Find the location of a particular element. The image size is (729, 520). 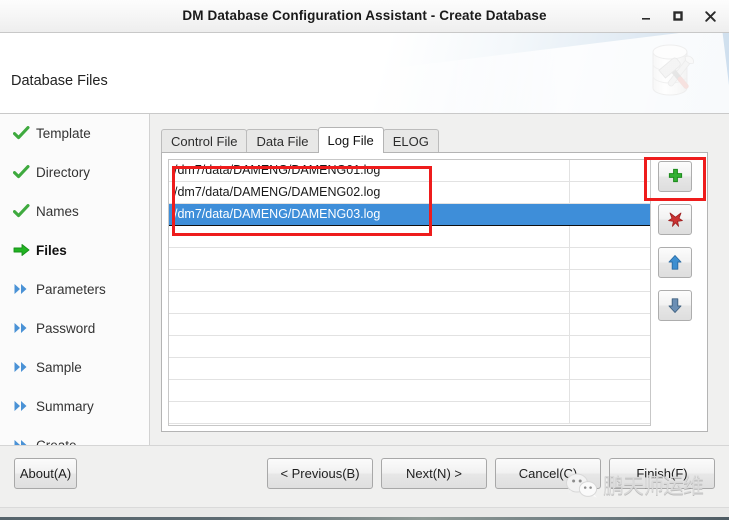

sidebar-item-label: Template is located at coordinates (63, 133).